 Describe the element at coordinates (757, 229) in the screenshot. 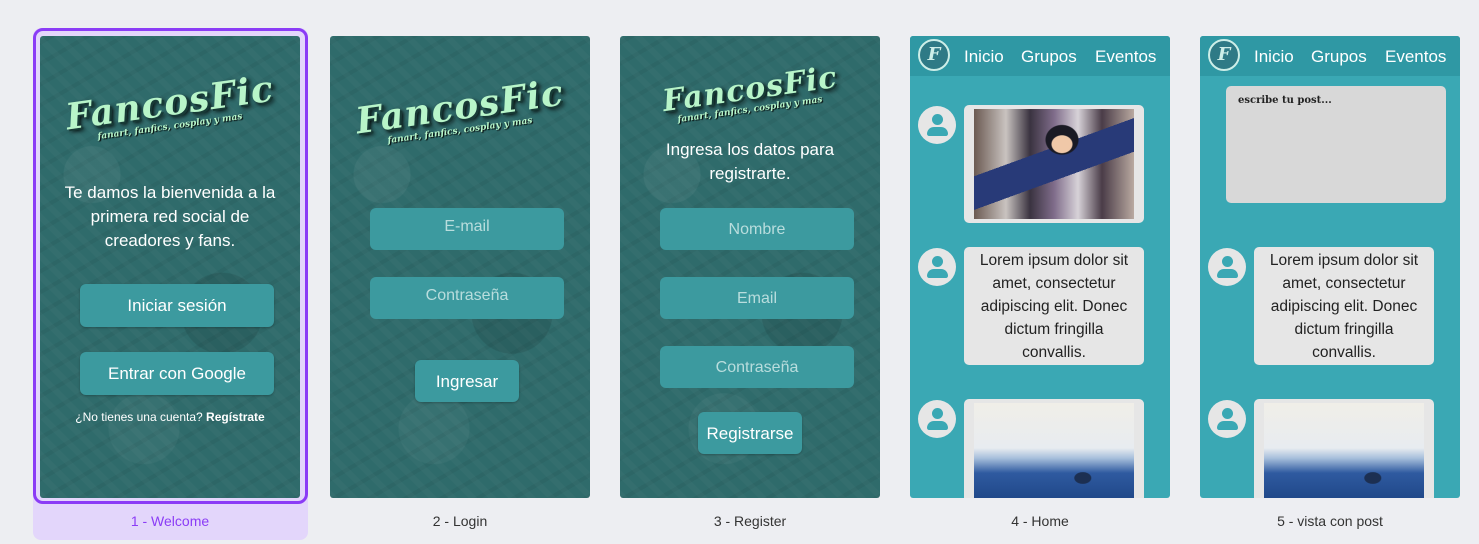

I see `name-field: Nombre` at that location.